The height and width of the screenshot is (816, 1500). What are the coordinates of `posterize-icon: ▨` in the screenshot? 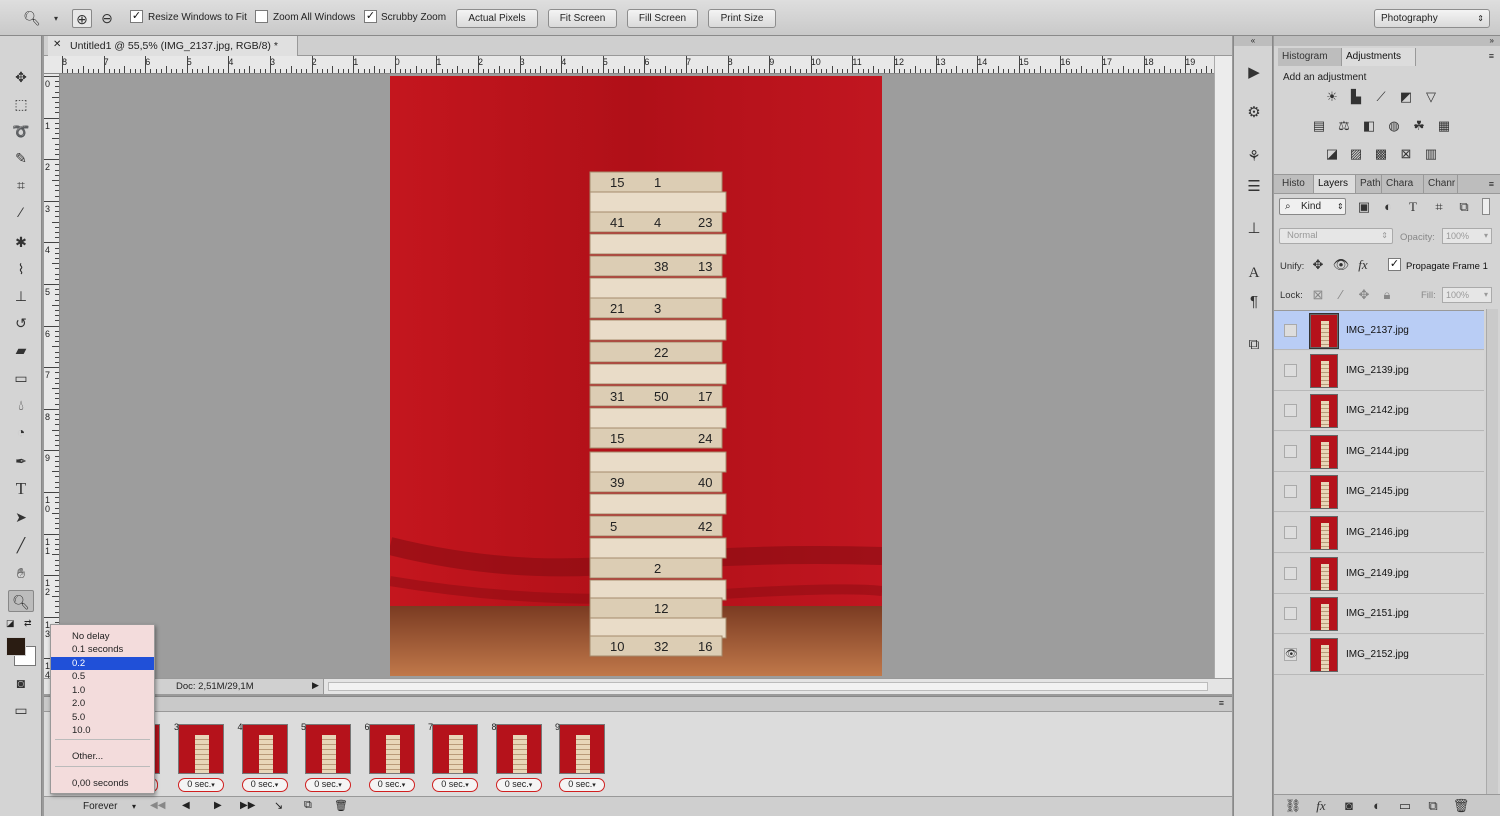 It's located at (1356, 154).